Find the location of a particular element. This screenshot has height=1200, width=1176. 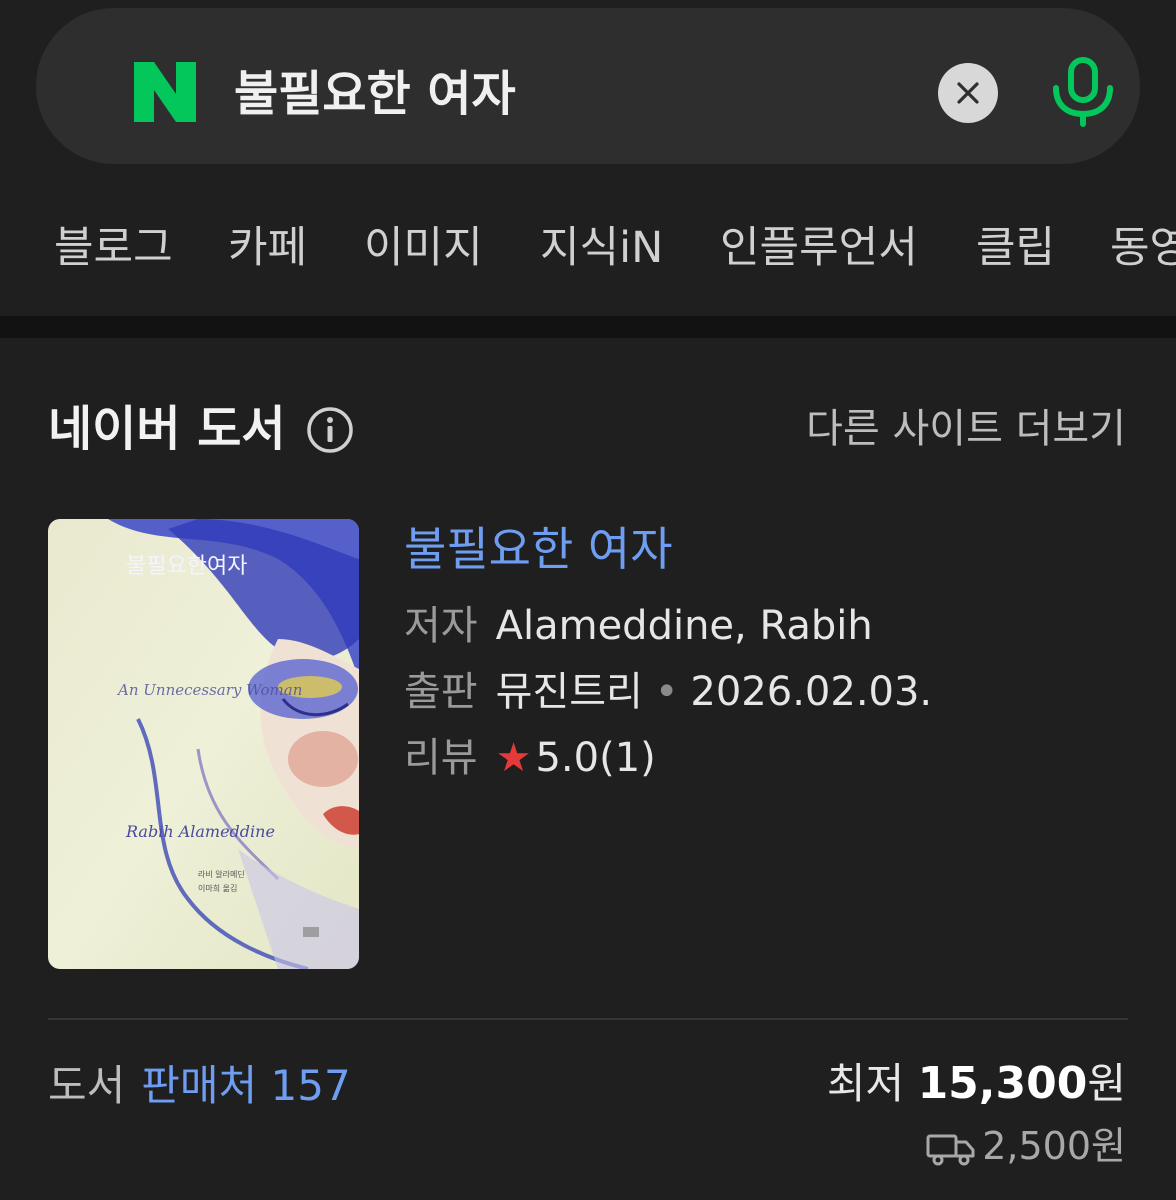

search-query: 불필요한 여자 is located at coordinates (375, 94).